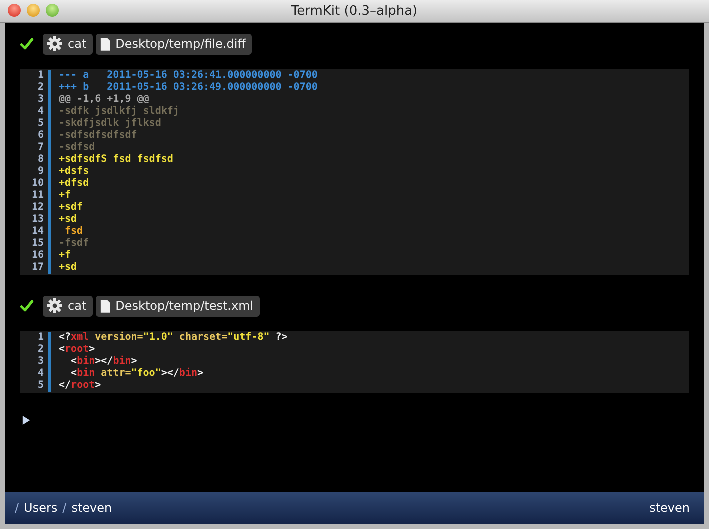 Image resolution: width=709 pixels, height=529 pixels. What do you see at coordinates (35, 160) in the screenshot?
I see `line-number: 8` at bounding box center [35, 160].